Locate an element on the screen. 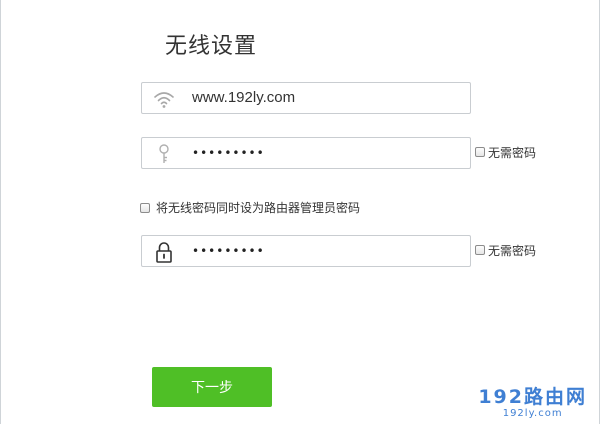 The height and width of the screenshot is (424, 600). ssid-field: www.192ly.com is located at coordinates (306, 98).